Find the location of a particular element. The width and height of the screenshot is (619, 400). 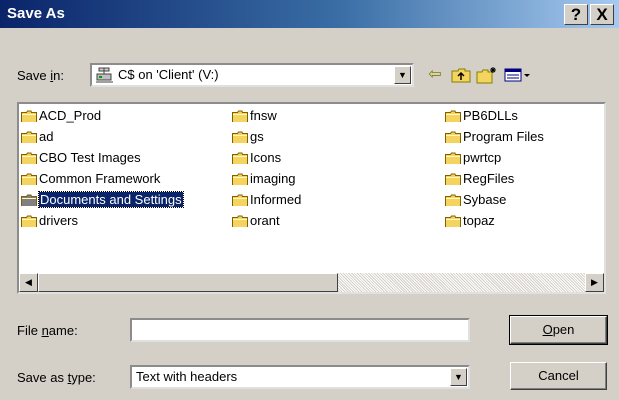

save-in-dropdown-button: ▼ is located at coordinates (402, 75).